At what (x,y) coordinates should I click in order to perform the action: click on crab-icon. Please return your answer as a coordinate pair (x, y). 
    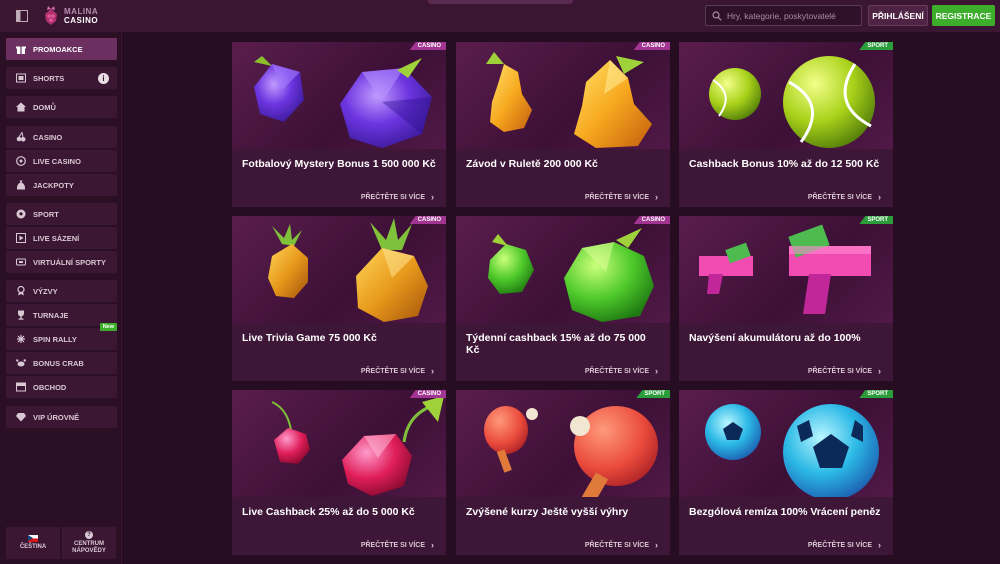
    Looking at the image, I should click on (21, 363).